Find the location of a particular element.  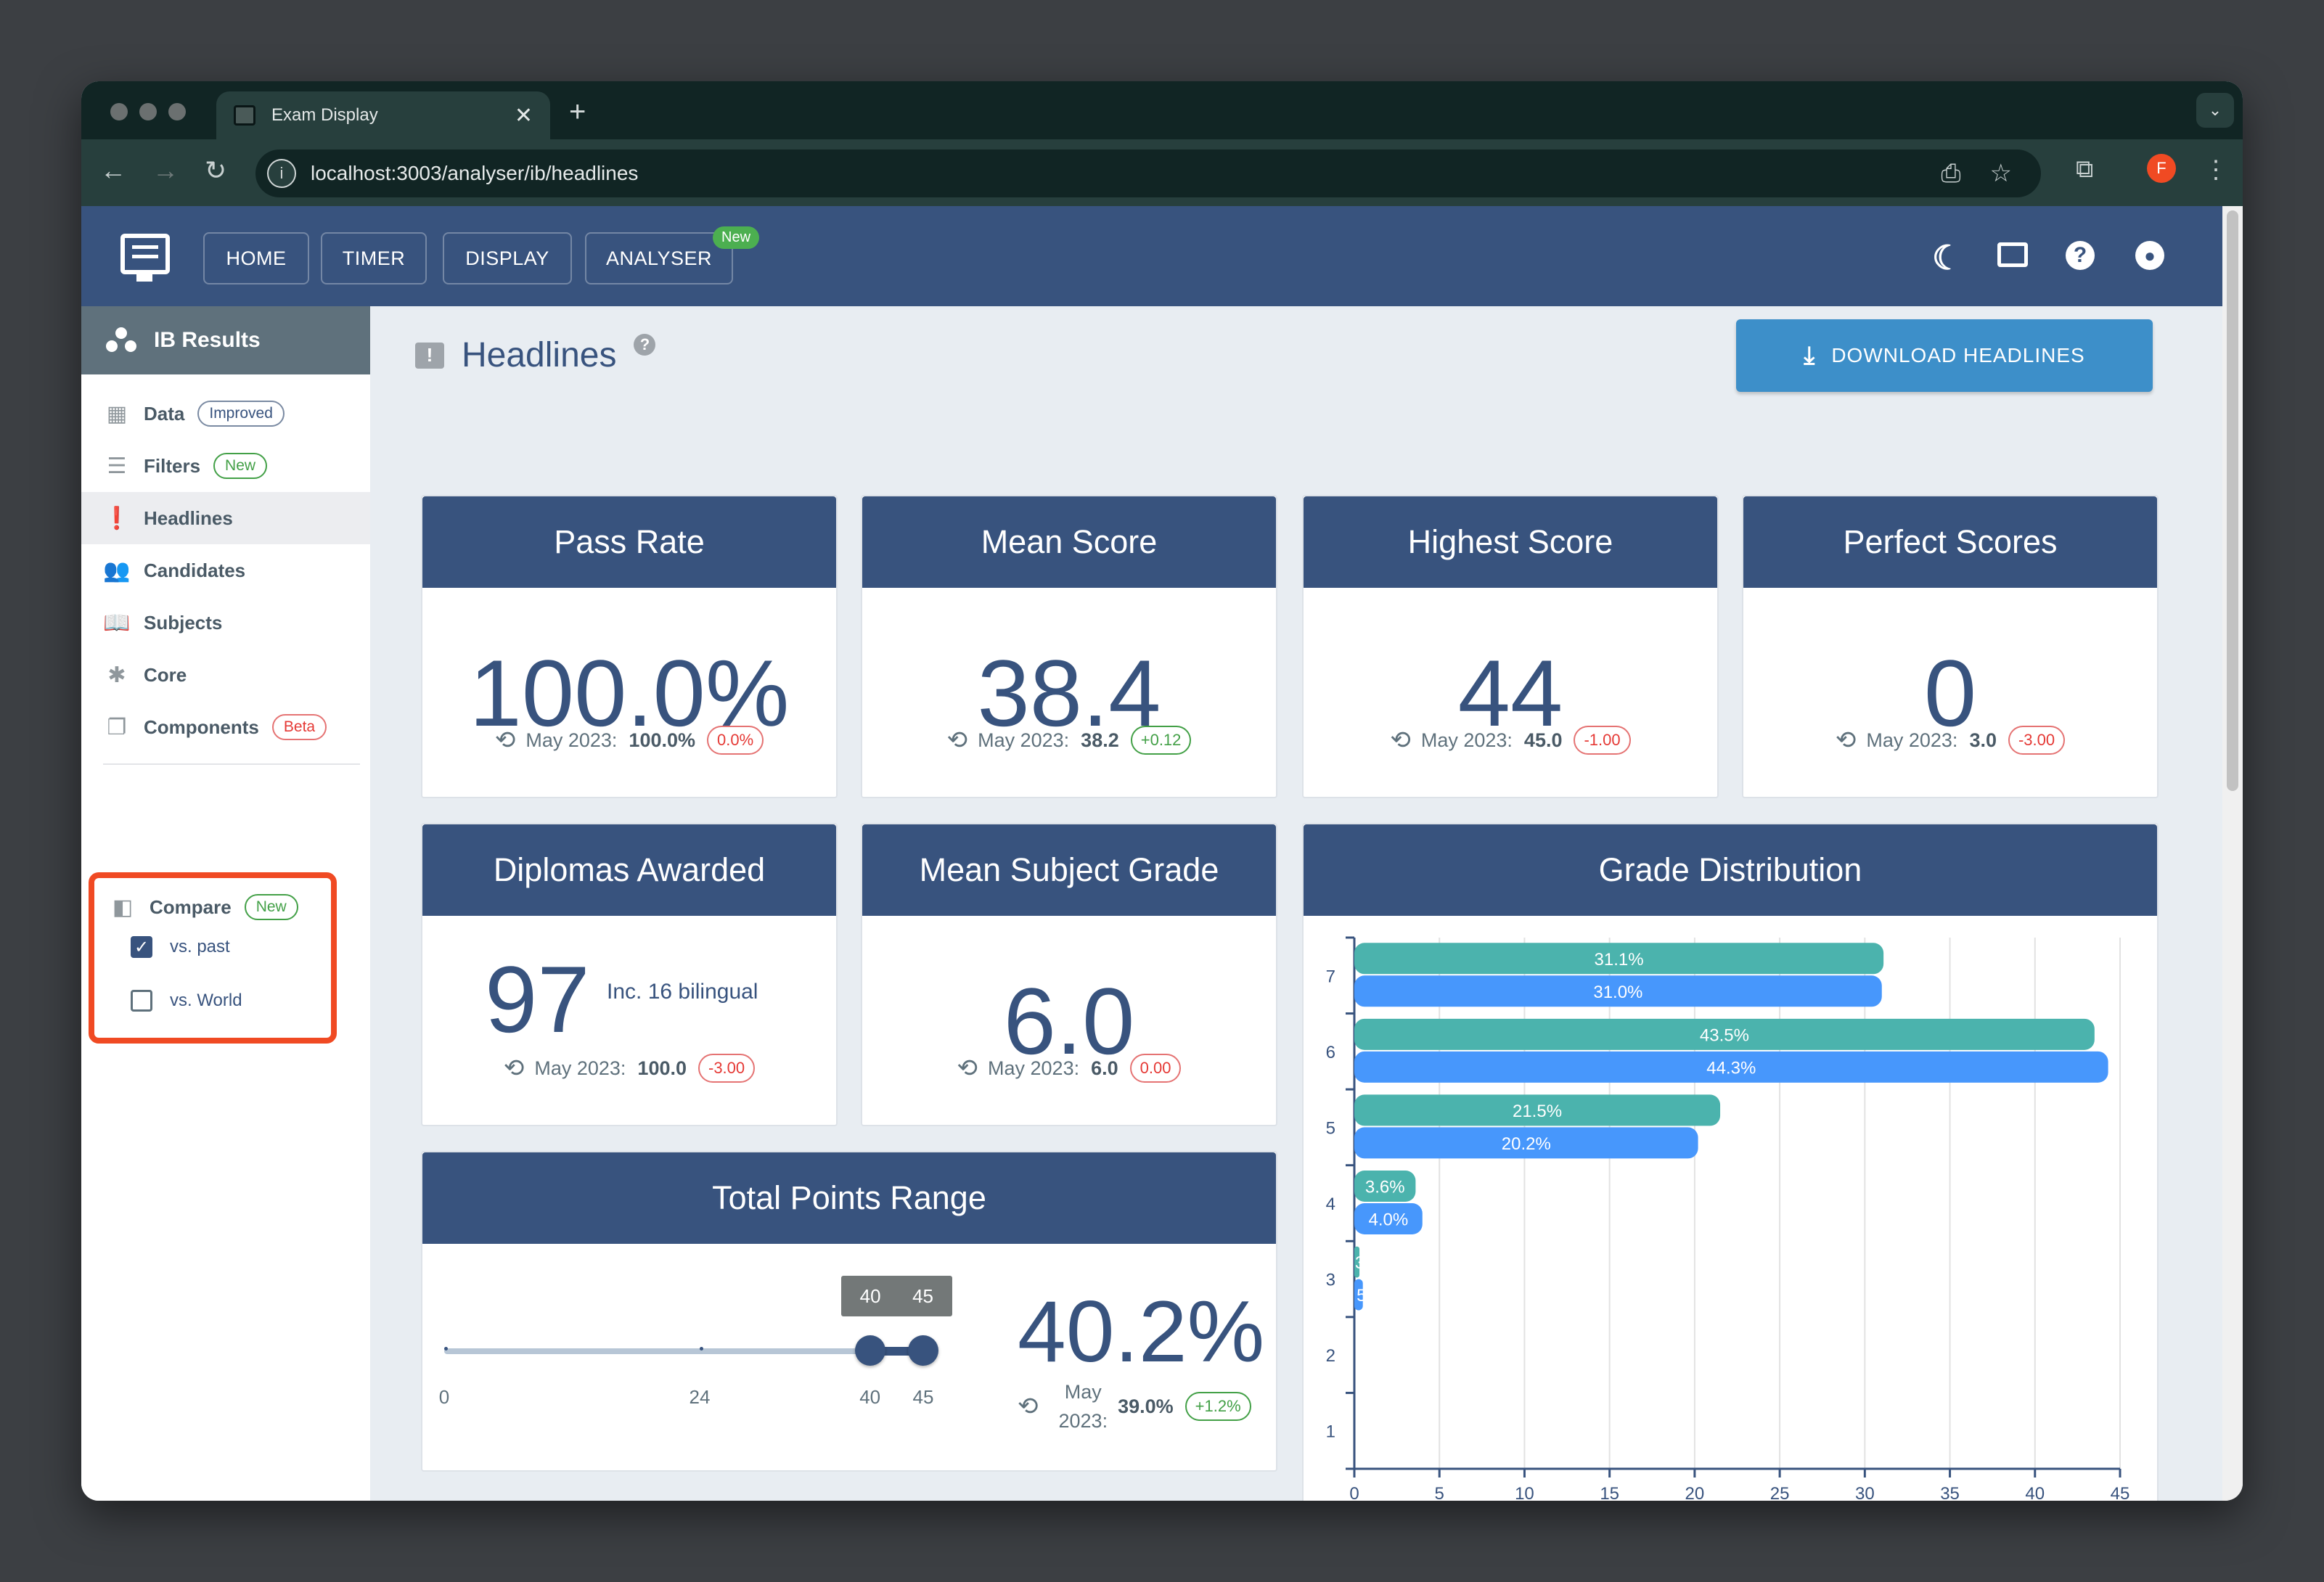

pass-rate-compare: ⟲ May 2023: 100.0% 0.0% is located at coordinates (629, 740).